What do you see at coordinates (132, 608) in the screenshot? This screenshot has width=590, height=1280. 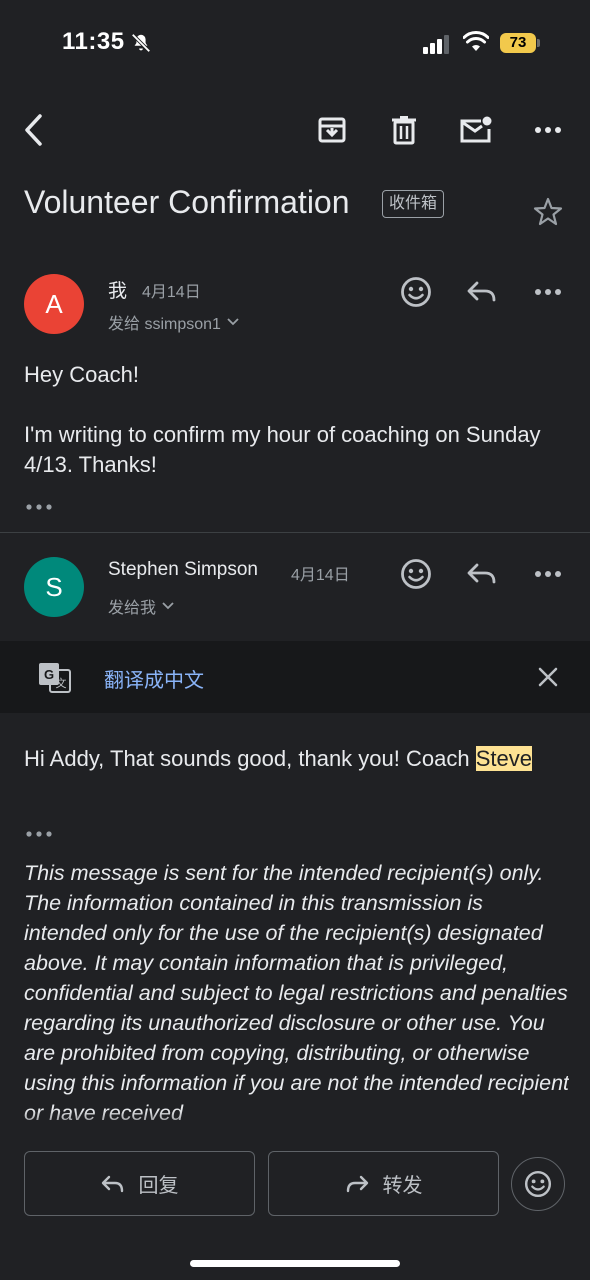 I see `recipient-text: 发给我` at bounding box center [132, 608].